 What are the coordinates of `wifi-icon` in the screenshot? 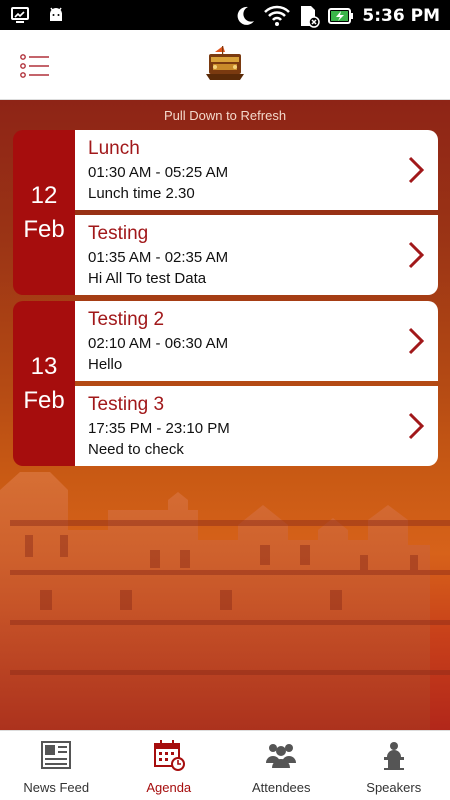 It's located at (277, 15).